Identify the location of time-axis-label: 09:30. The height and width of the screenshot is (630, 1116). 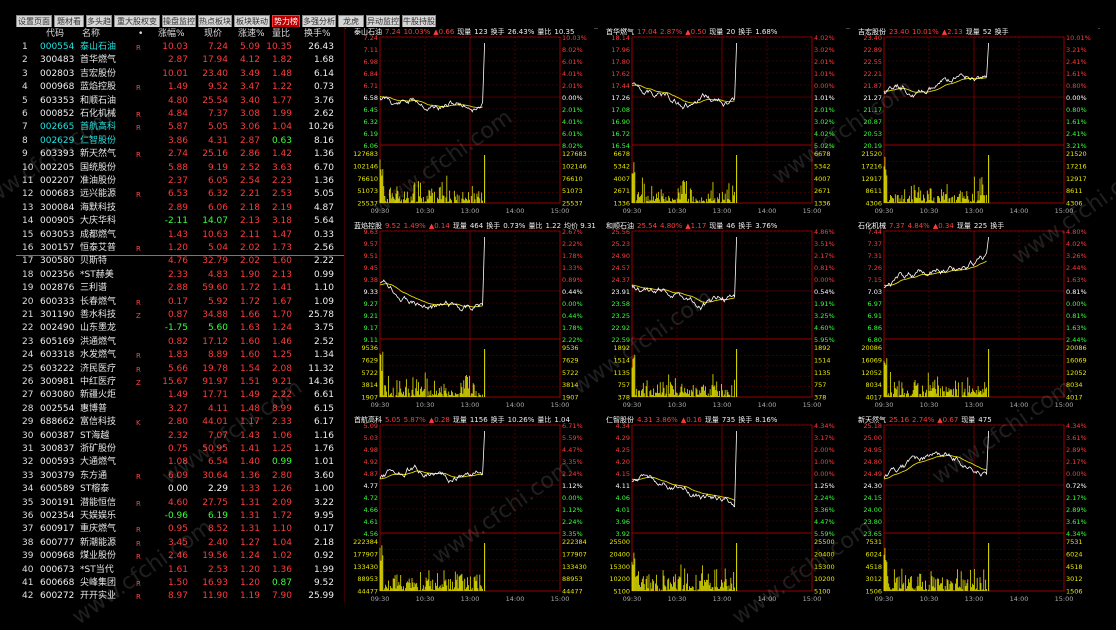
(632, 211).